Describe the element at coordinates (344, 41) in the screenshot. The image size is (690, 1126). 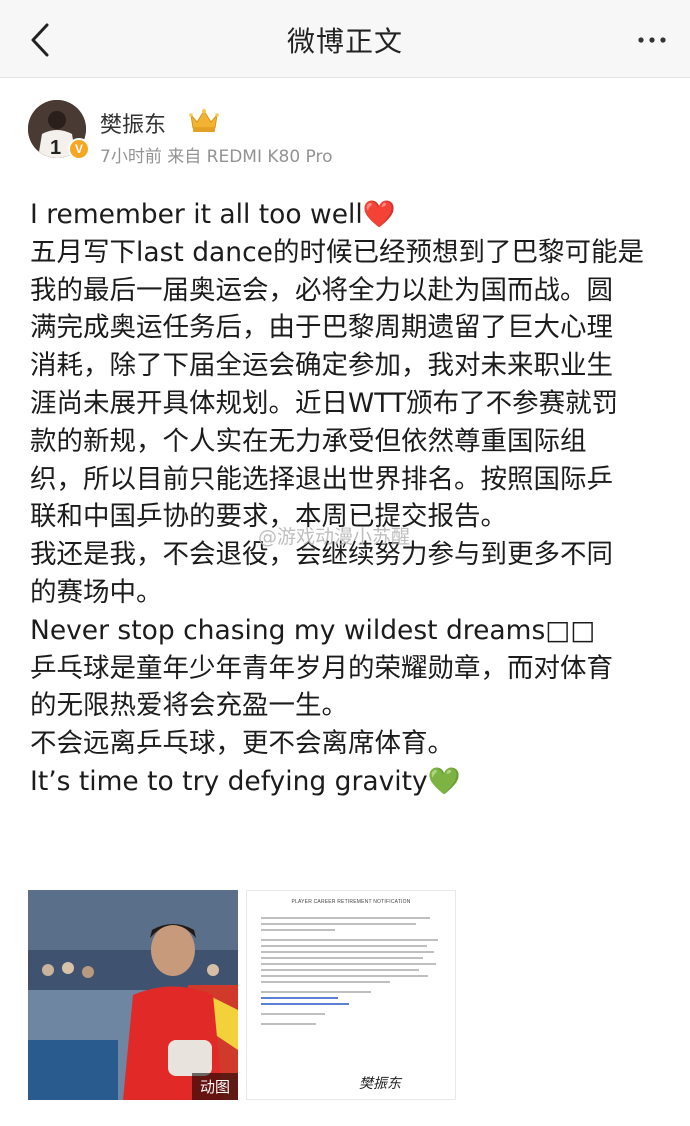
I see `page-title: 微博正文` at that location.